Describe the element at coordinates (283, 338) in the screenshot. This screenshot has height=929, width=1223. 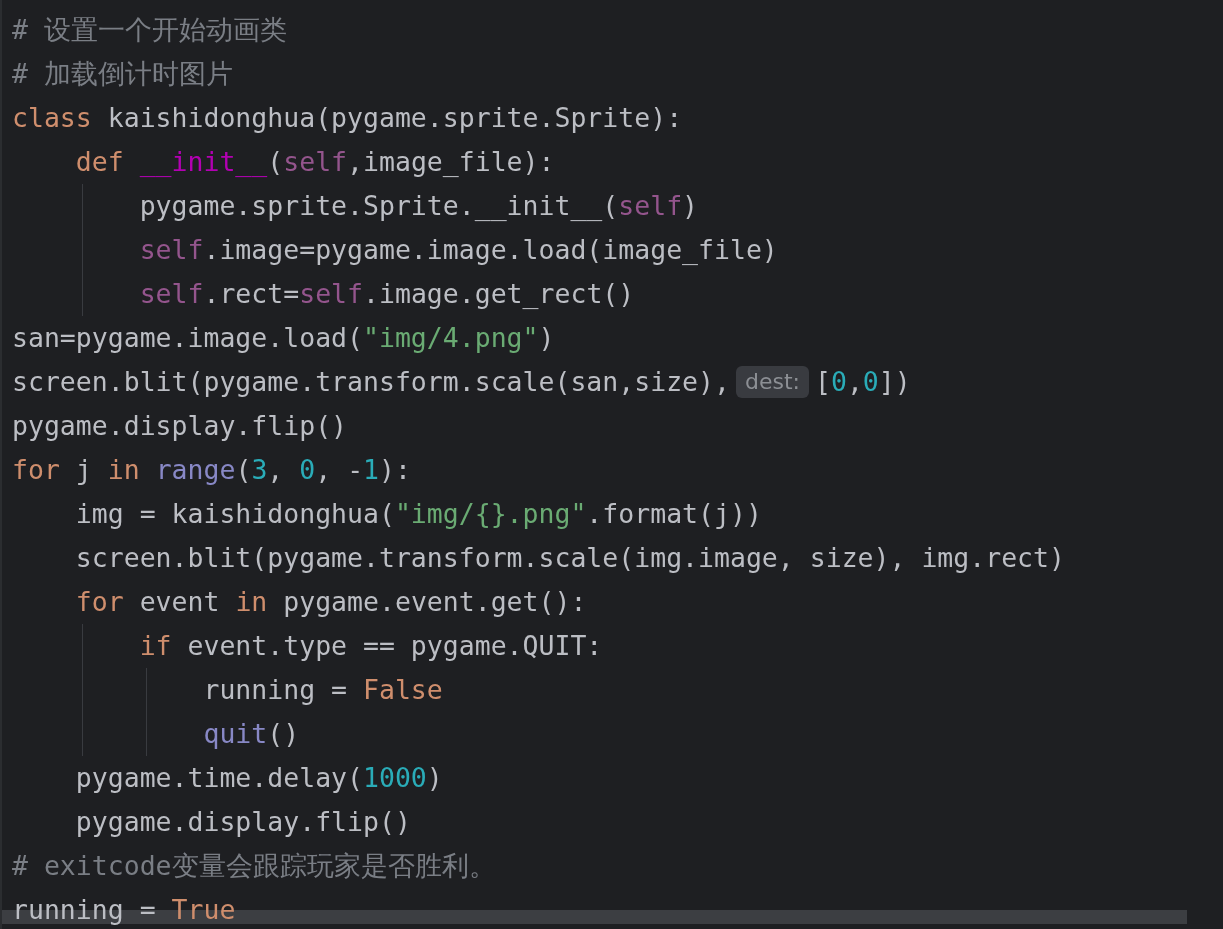
I see `code-line: san=pygame.image.load("img/4.png")` at that location.